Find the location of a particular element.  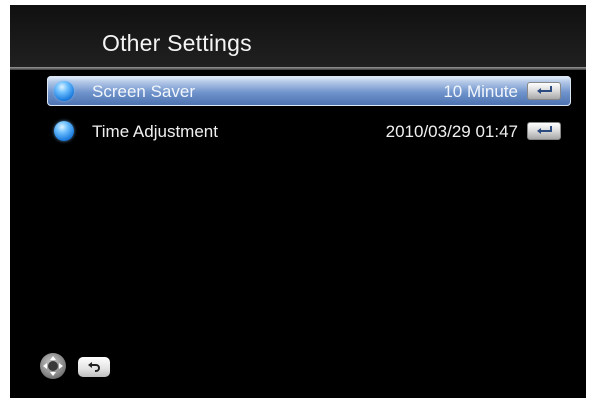

dpad-icon is located at coordinates (53, 366).